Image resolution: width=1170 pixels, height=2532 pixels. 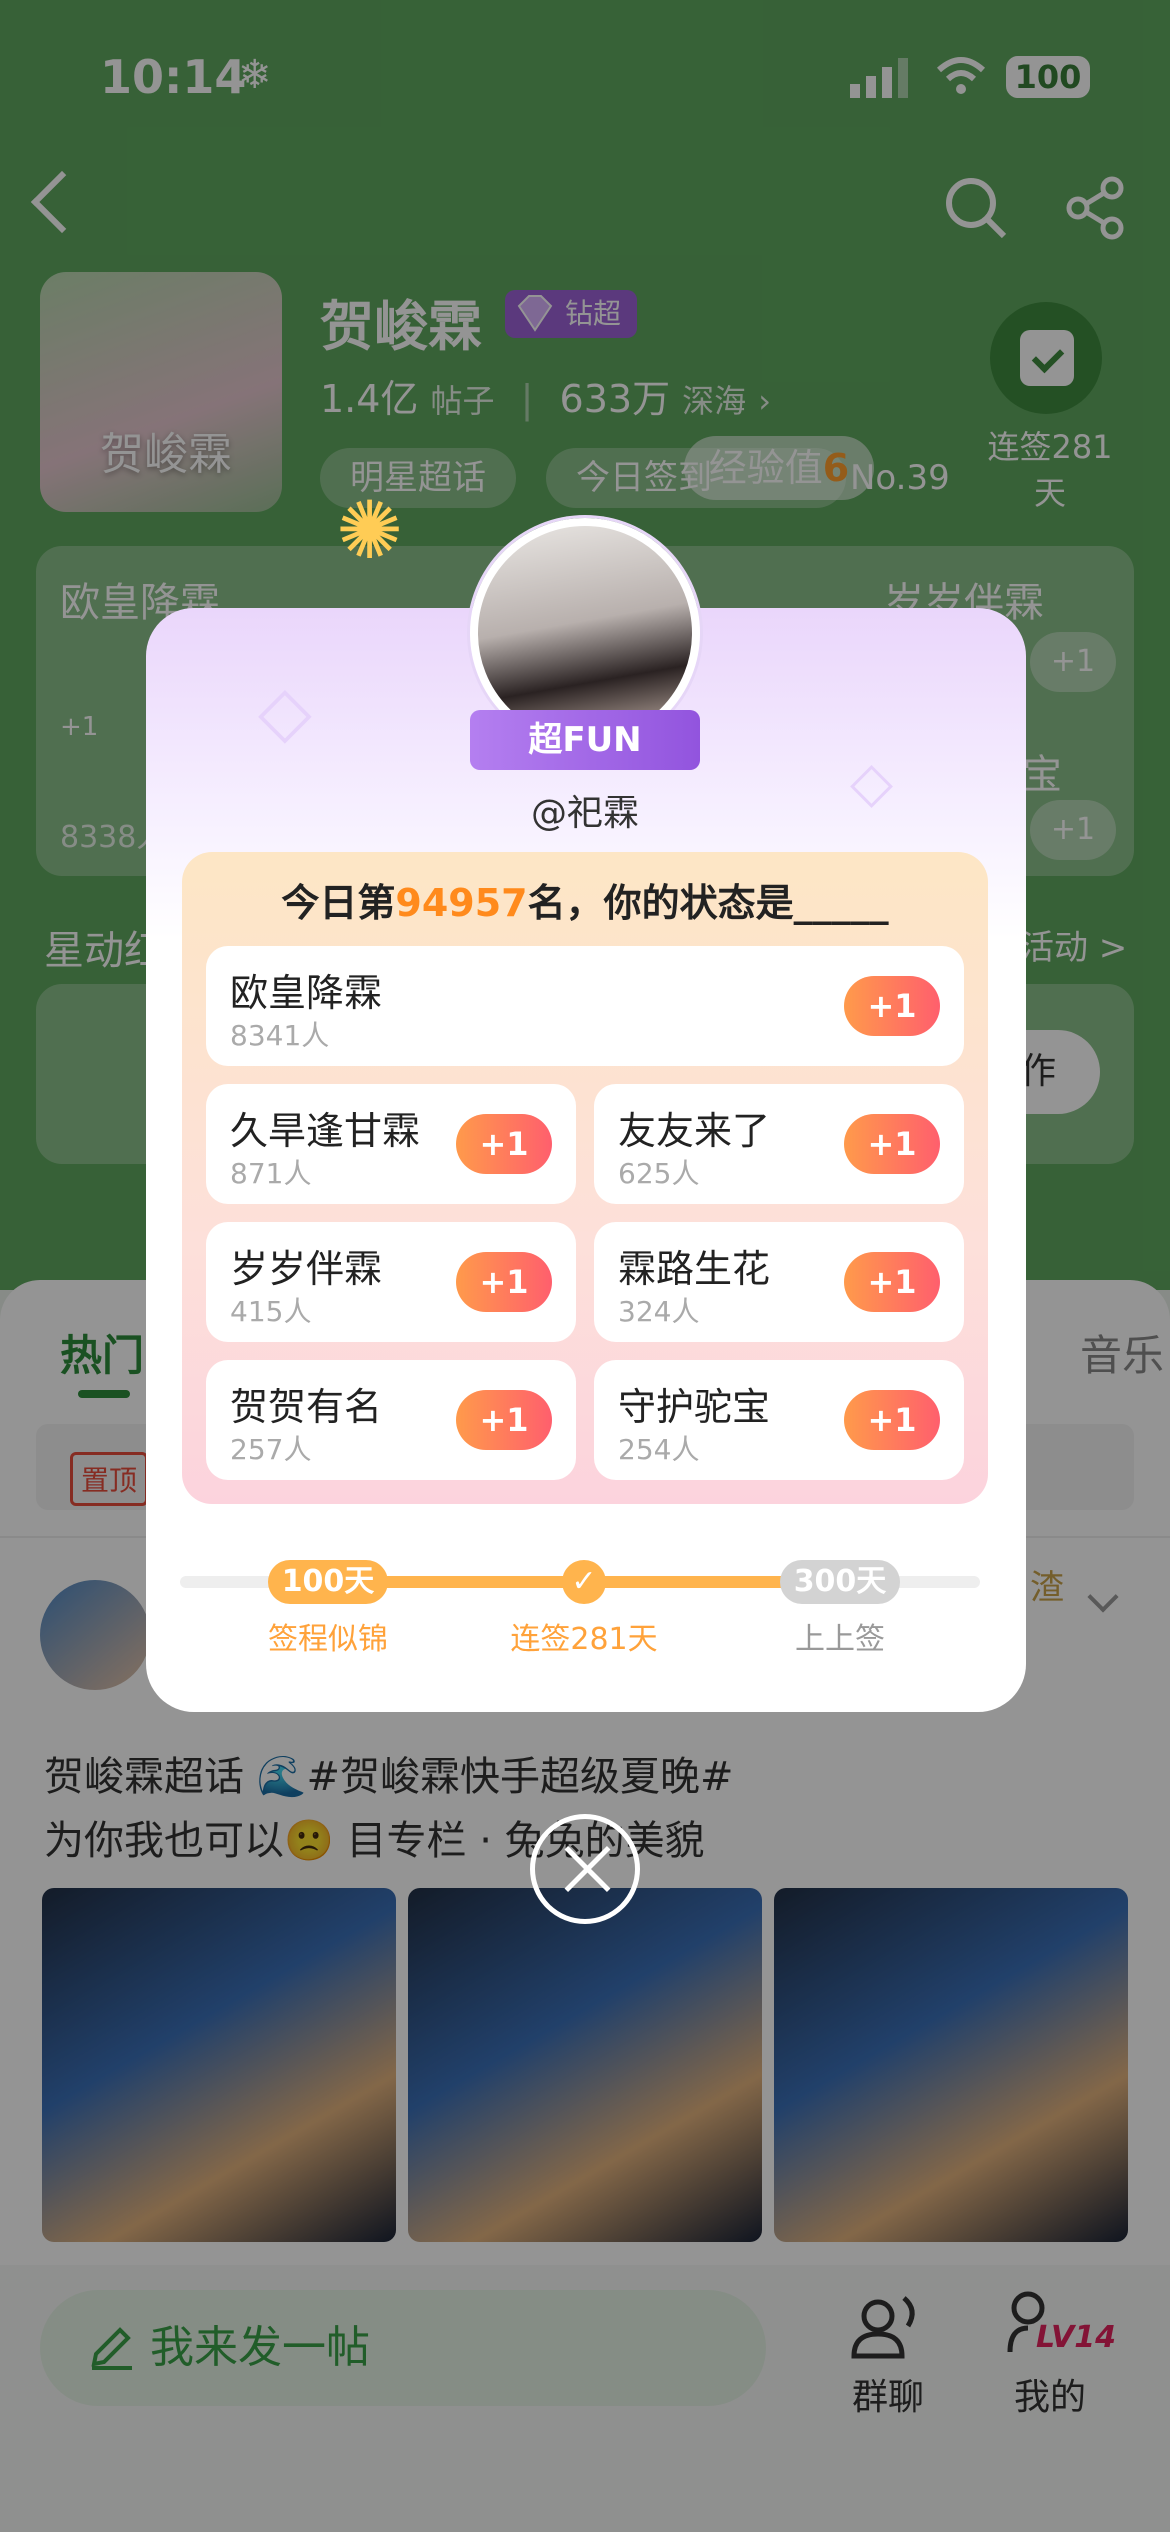 I want to click on option-count: 625人, so click(x=659, y=1173).